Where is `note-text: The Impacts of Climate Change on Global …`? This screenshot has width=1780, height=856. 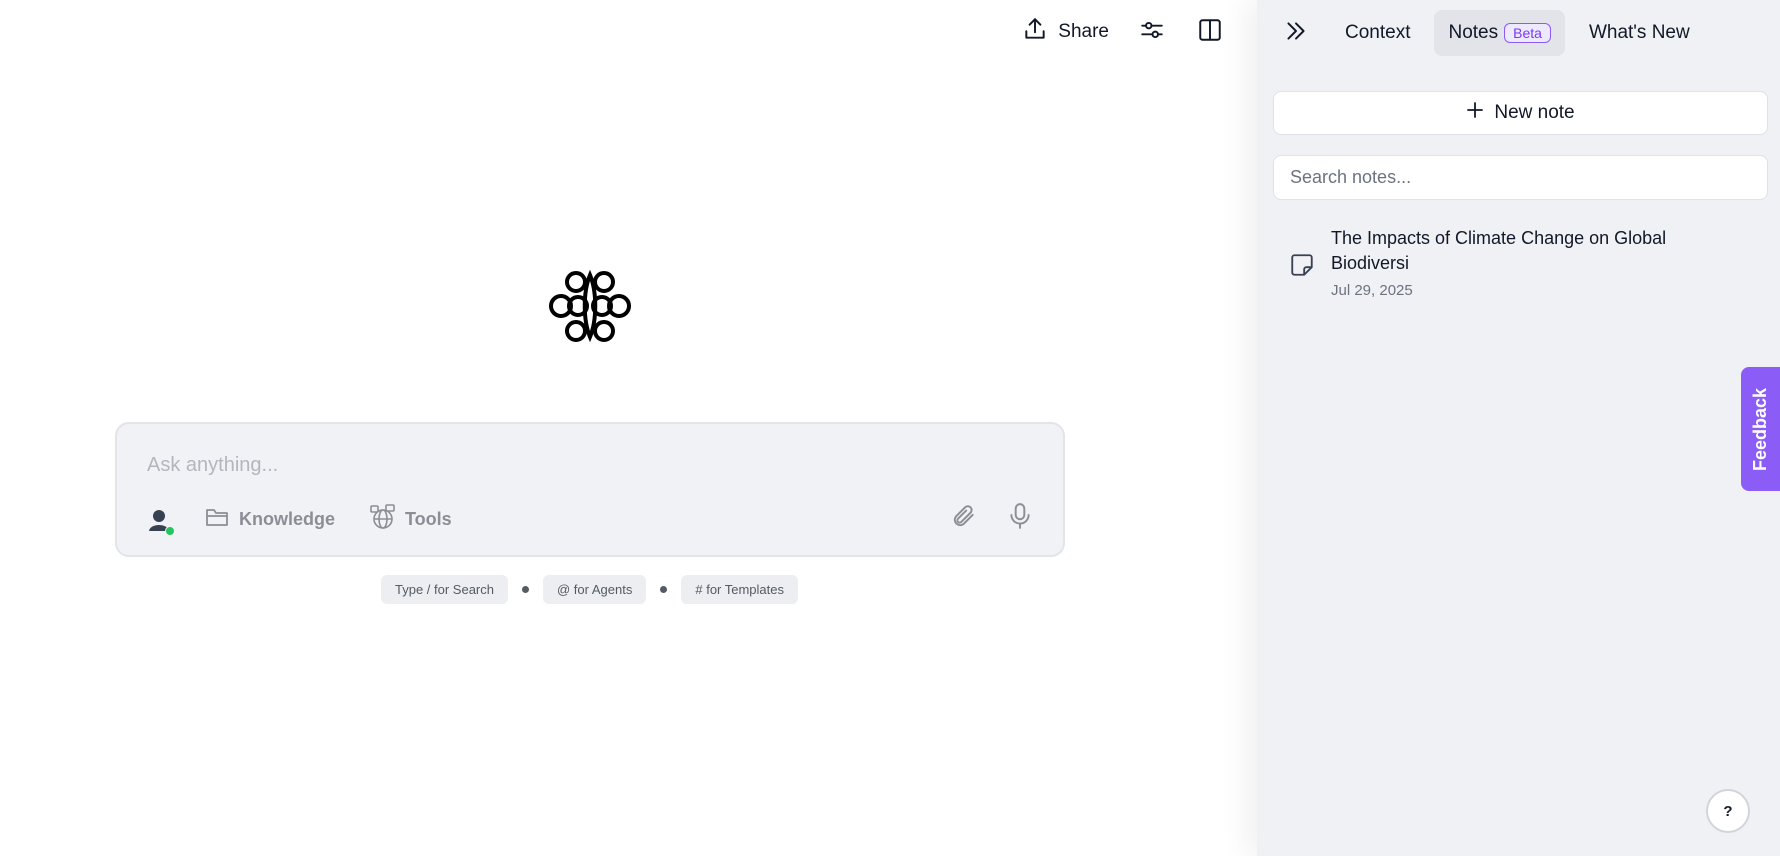
note-text: The Impacts of Climate Change on Global … is located at coordinates (1540, 262).